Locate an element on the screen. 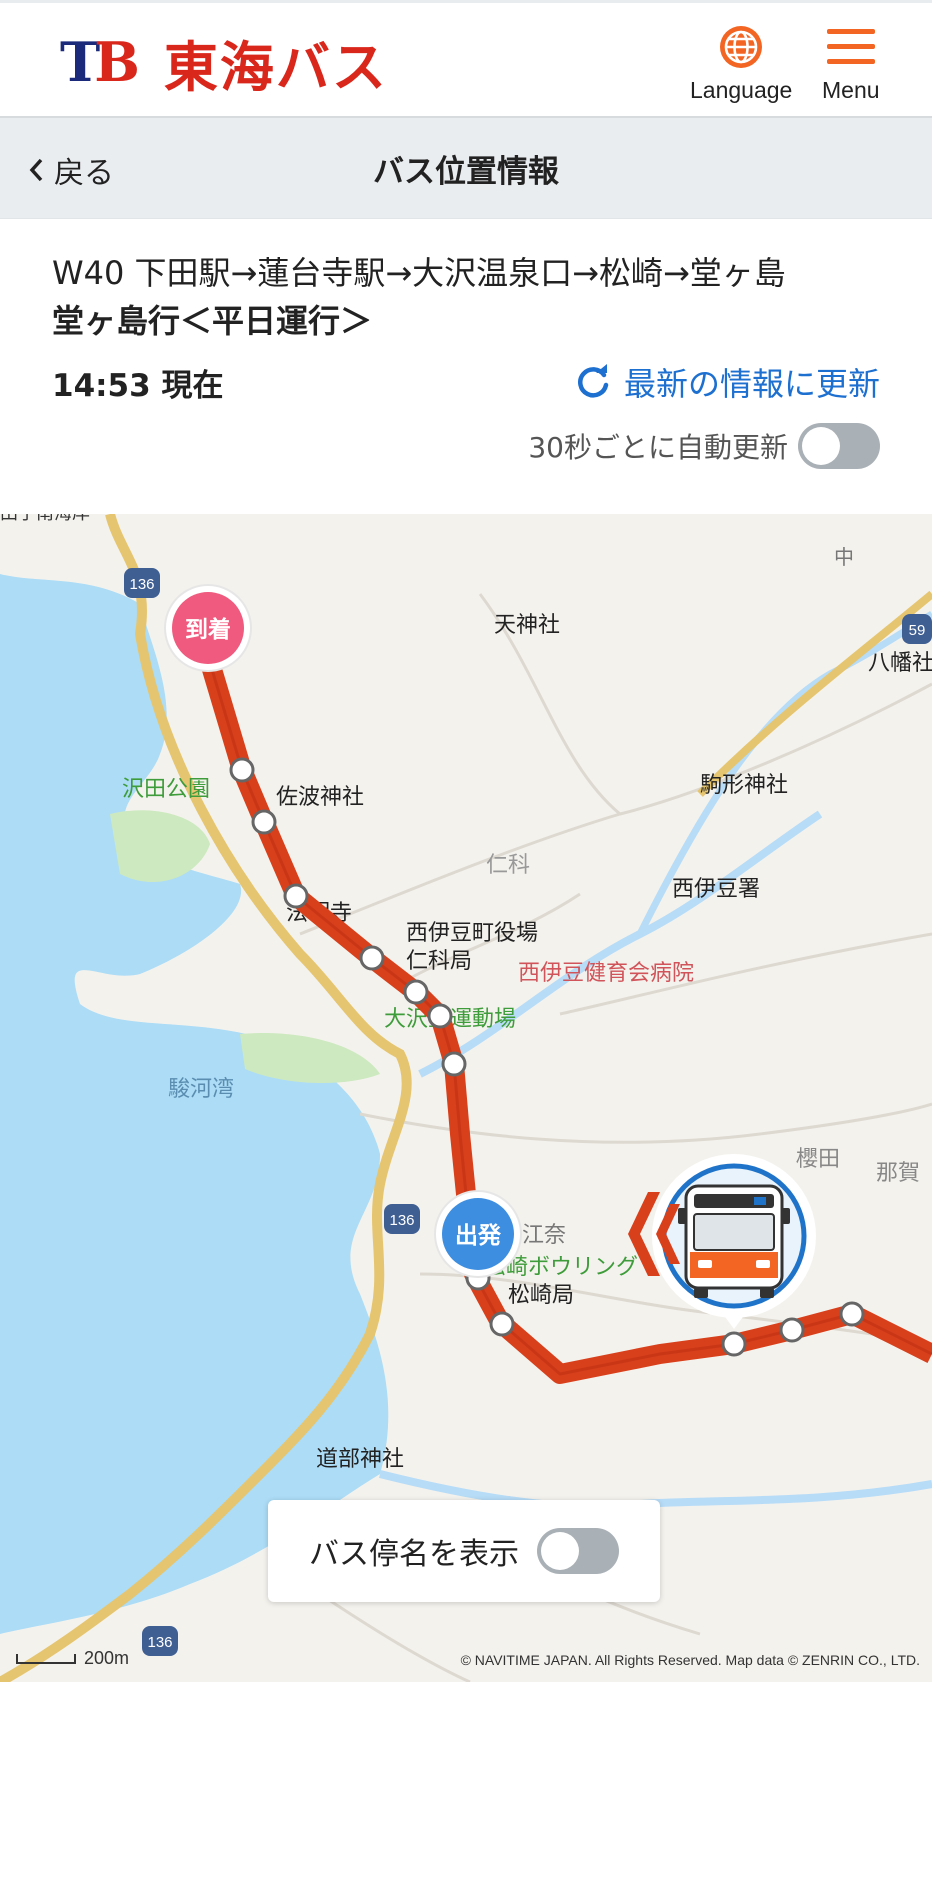 The height and width of the screenshot is (1896, 939). page-title: バス位置情報 is located at coordinates (466, 172).